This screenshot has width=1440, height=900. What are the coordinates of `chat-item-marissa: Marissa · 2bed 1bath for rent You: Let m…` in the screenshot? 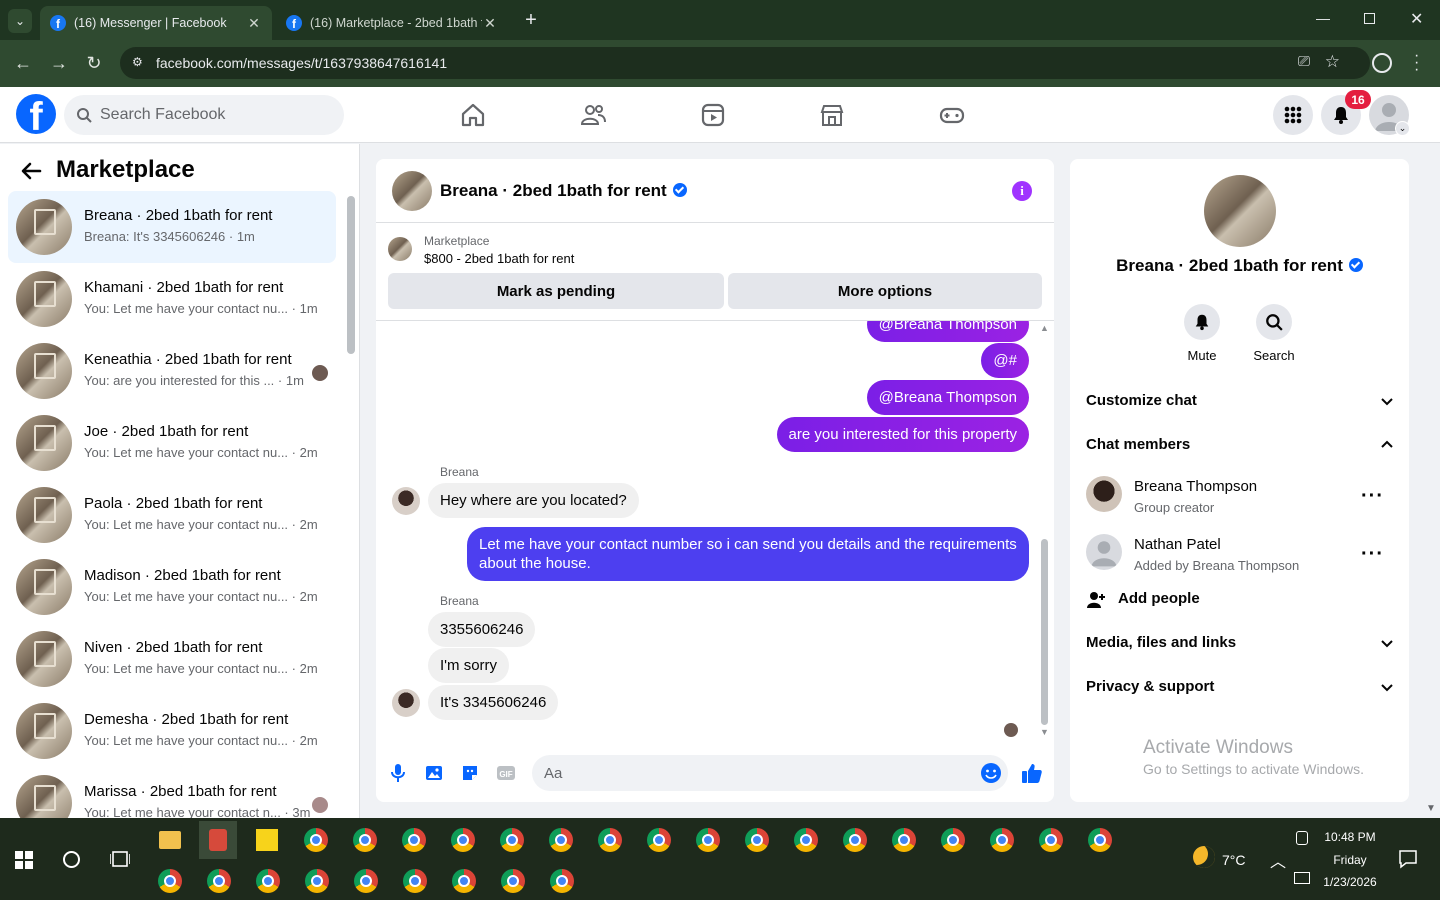 It's located at (172, 792).